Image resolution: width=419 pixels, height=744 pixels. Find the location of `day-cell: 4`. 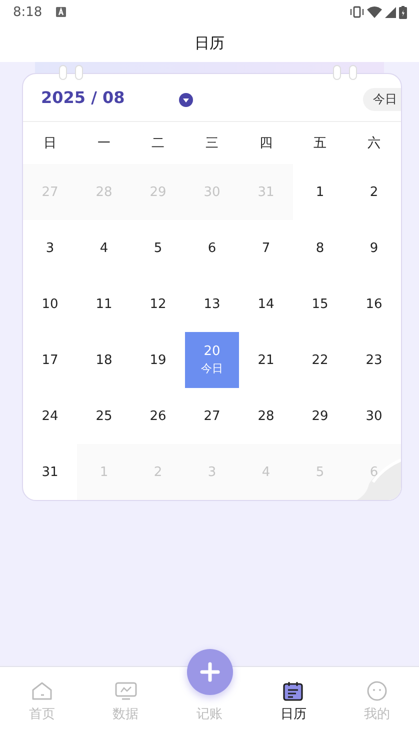

day-cell: 4 is located at coordinates (104, 248).